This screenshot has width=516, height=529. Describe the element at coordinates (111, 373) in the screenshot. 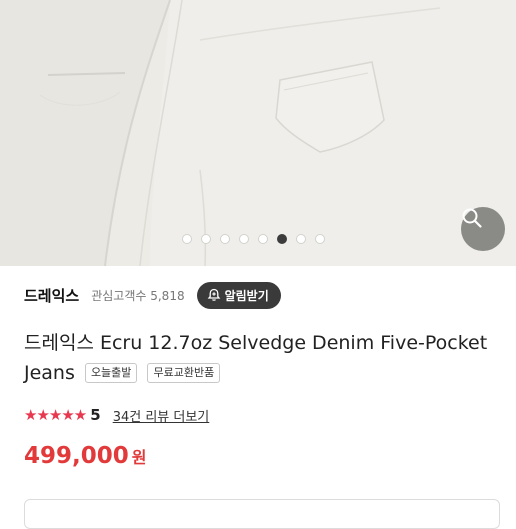

I see `badge-today-ship: 오늘출발` at that location.